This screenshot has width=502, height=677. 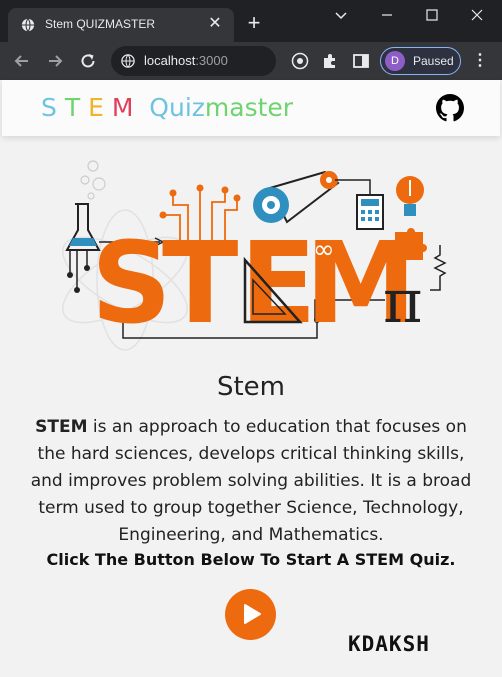 I want to click on site-info-icon, so click(x=128, y=61).